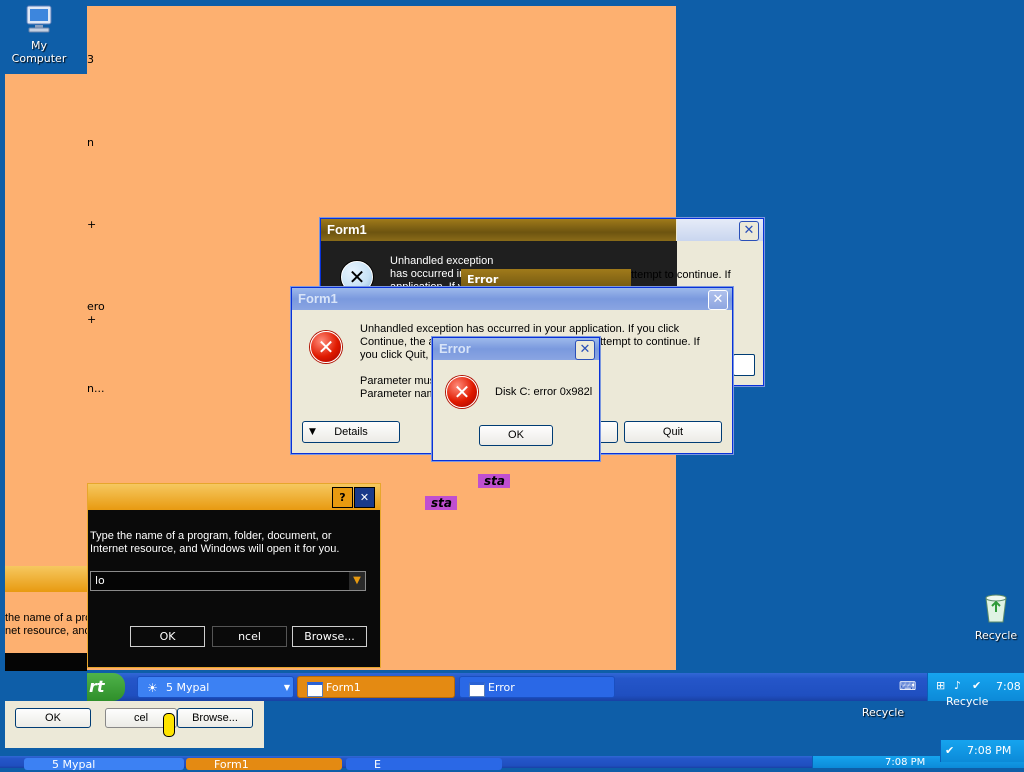  What do you see at coordinates (46, 618) in the screenshot?
I see `ghost-run-prompt-line1: the name of a pro` at bounding box center [46, 618].